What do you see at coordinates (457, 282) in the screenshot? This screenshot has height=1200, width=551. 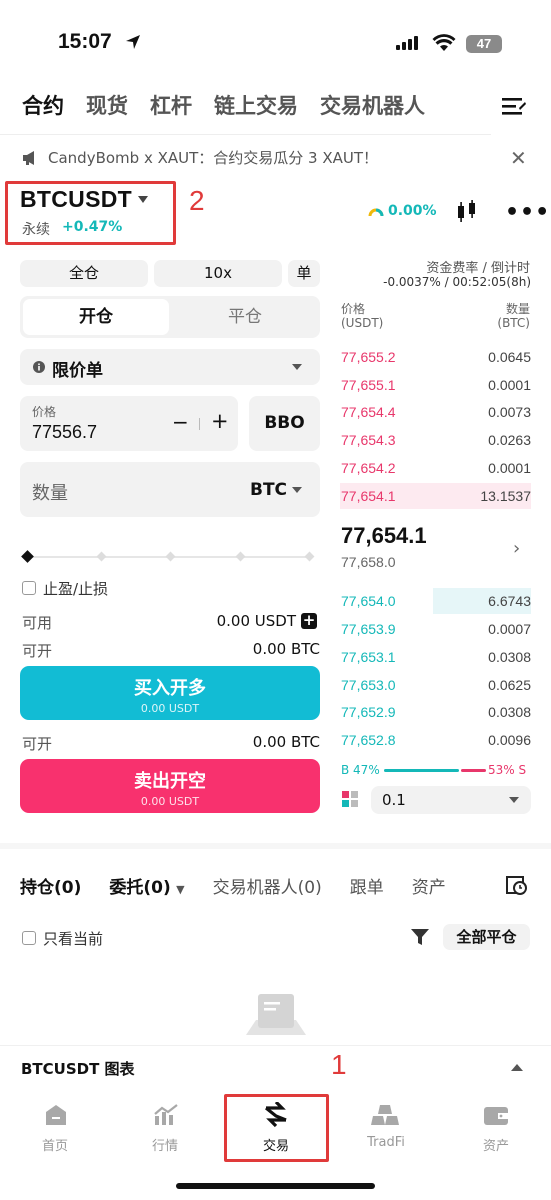 I see `funding-value: -0.0037% / 00:52:05(8h)` at bounding box center [457, 282].